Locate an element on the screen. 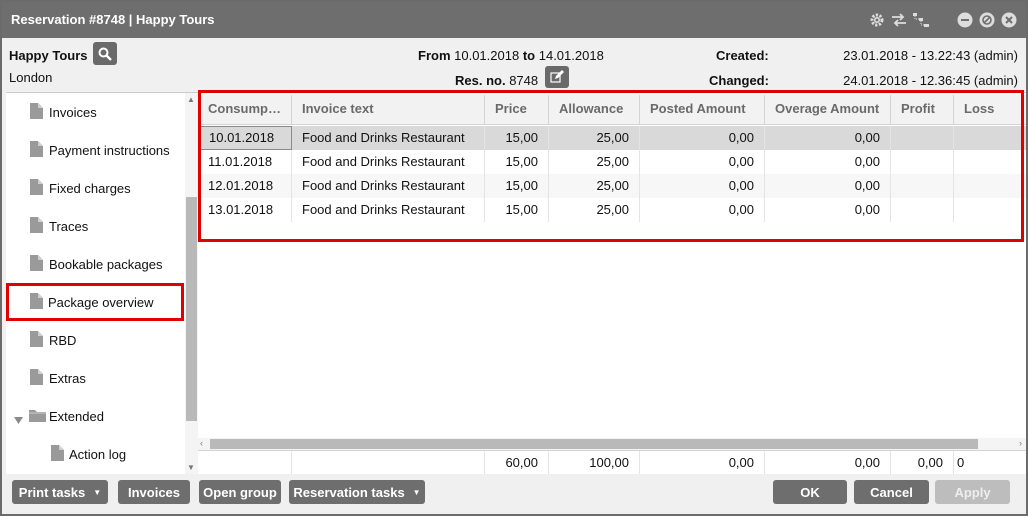 The height and width of the screenshot is (516, 1028). dropdown-caret-icon: ▼ is located at coordinates (416, 492).